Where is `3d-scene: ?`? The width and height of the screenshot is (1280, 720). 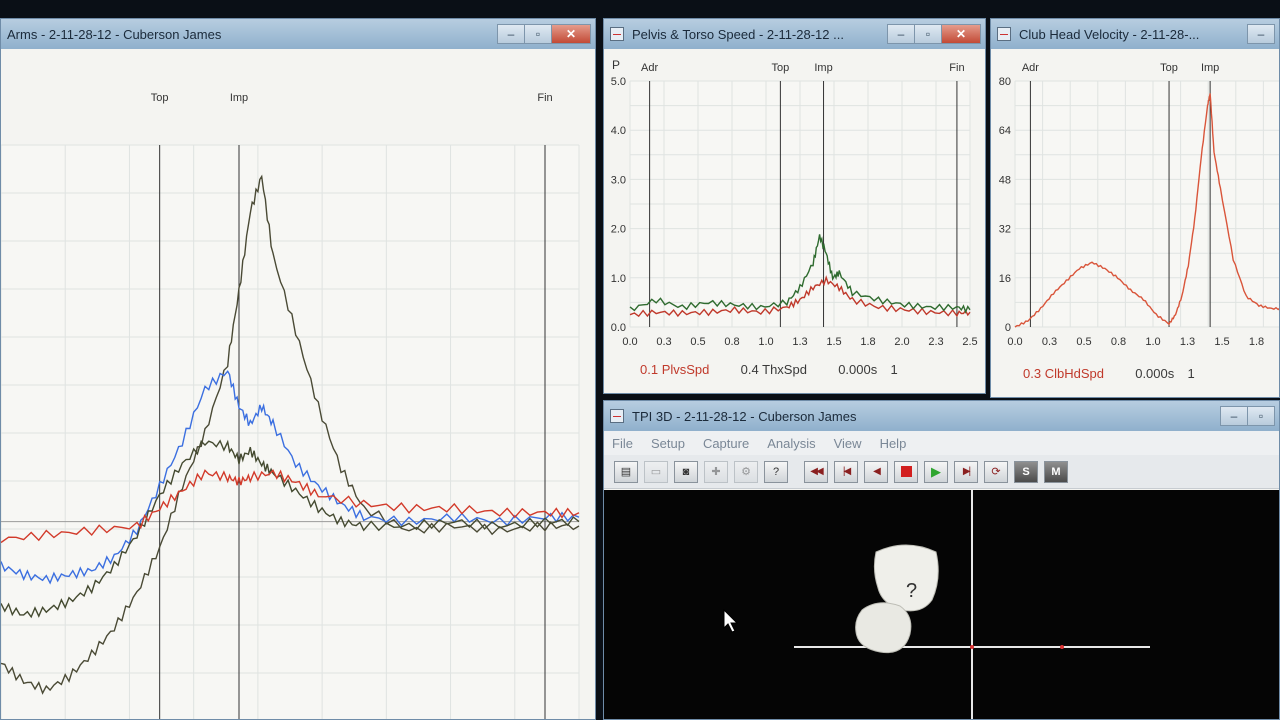 3d-scene: ? is located at coordinates (936, 604).